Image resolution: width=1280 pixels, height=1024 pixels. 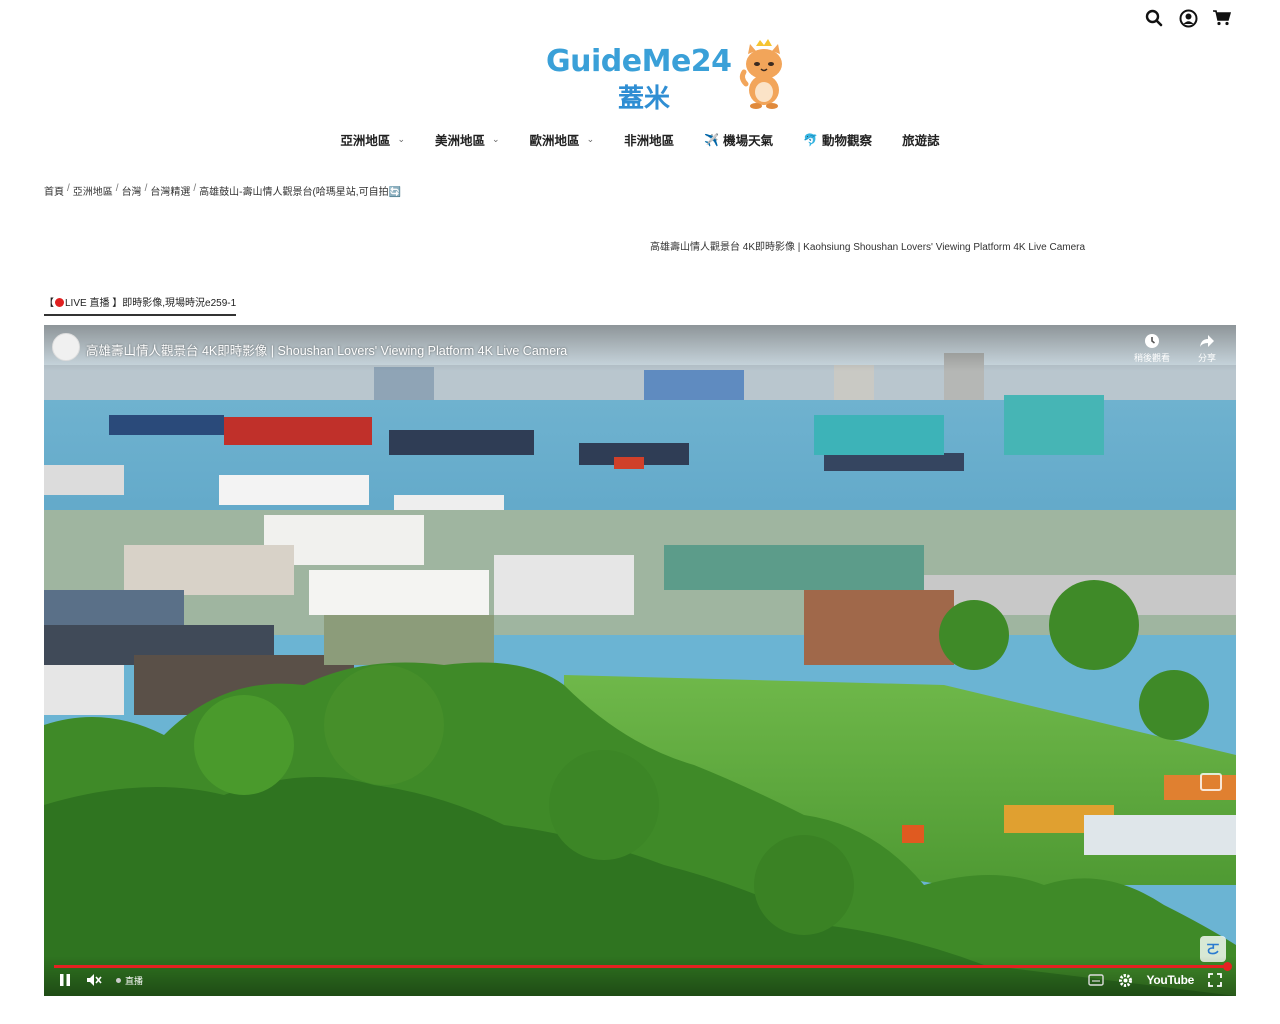 I want to click on nav-item-label: 亞洲地區, so click(x=365, y=141).